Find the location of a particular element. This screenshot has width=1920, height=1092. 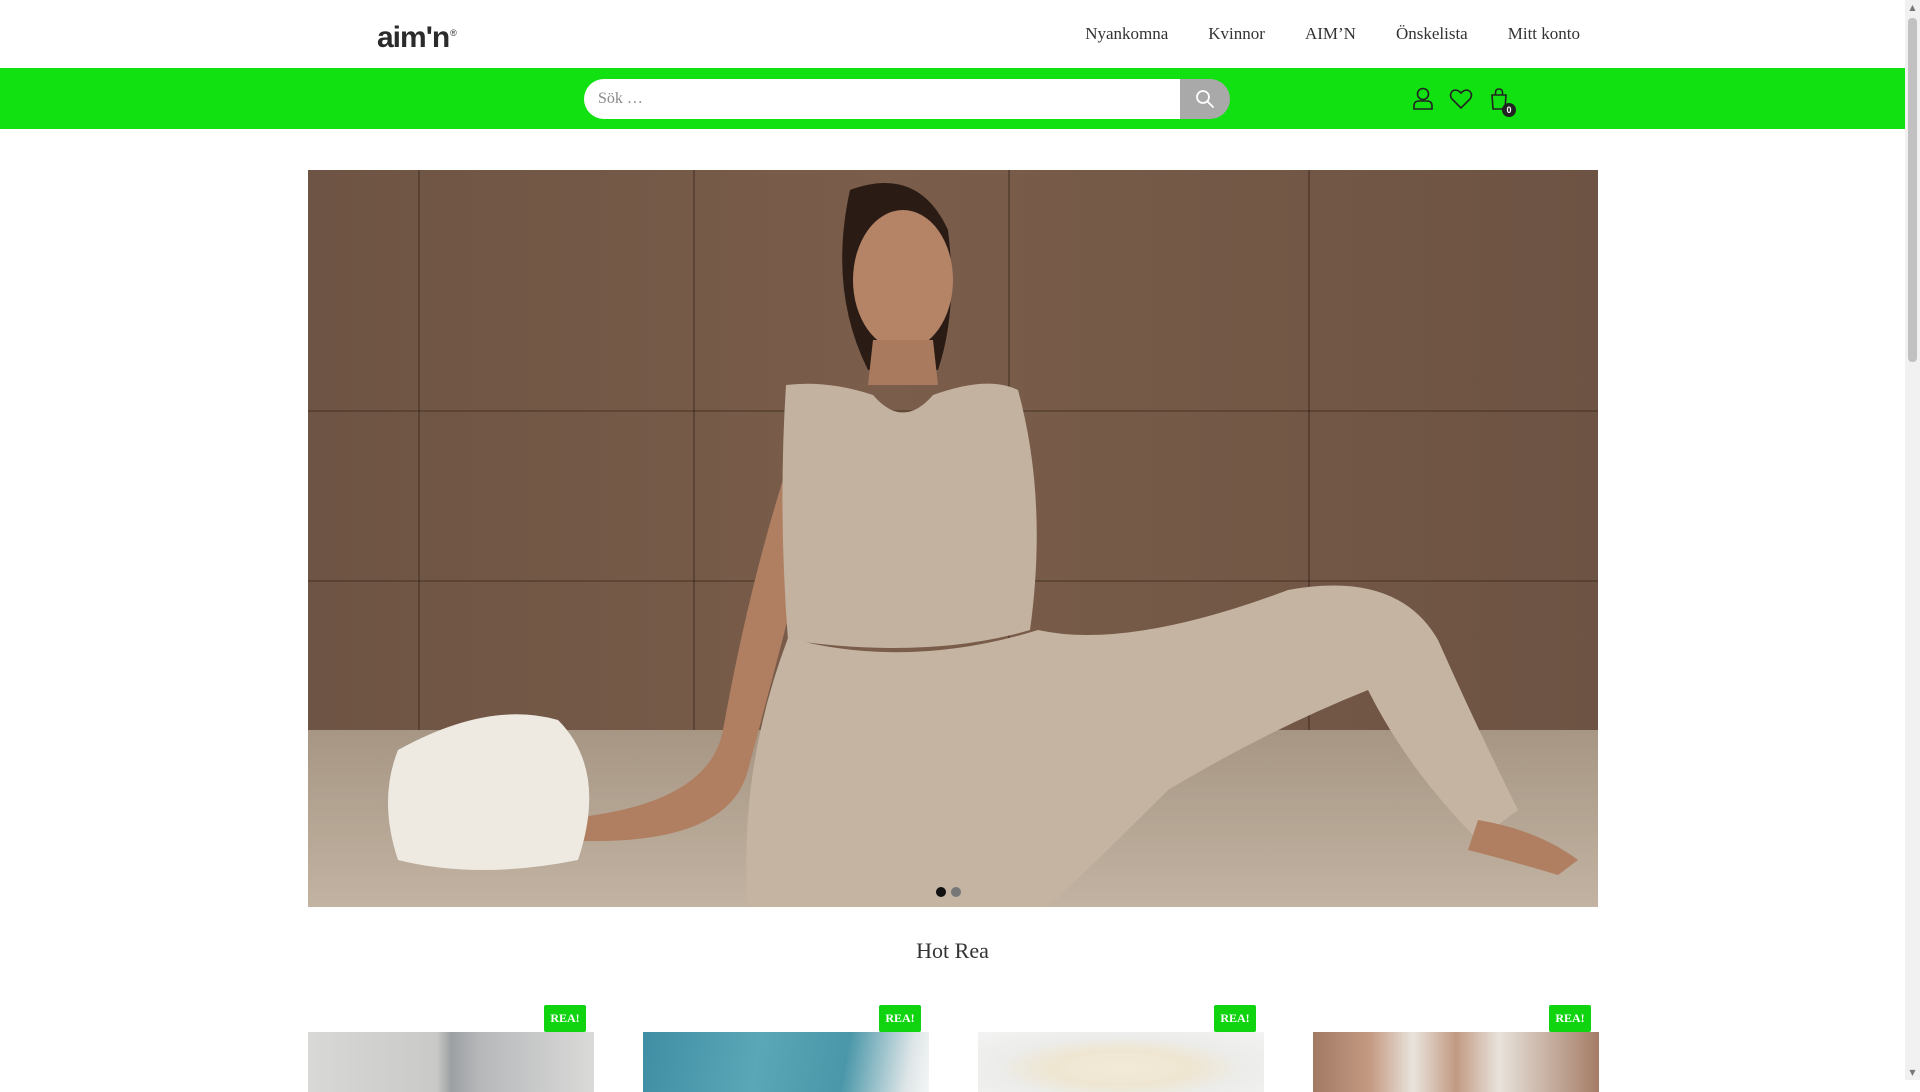

nav-item-nyankomna: Nyankomna is located at coordinates (1126, 34).